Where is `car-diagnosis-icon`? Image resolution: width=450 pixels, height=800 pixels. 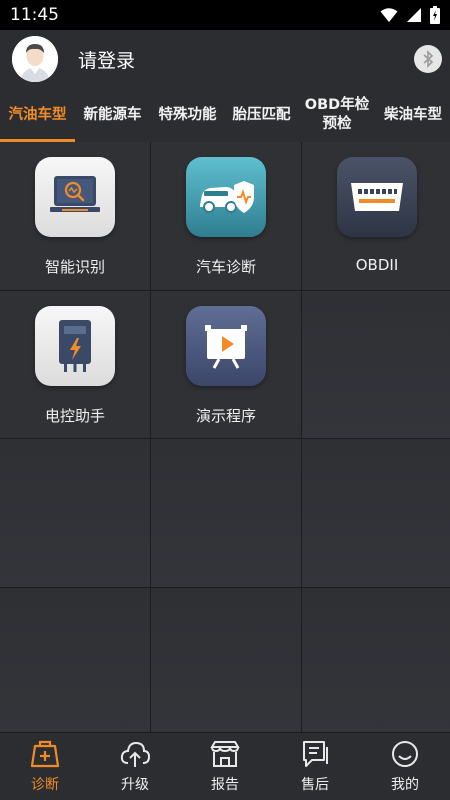 car-diagnosis-icon is located at coordinates (226, 197).